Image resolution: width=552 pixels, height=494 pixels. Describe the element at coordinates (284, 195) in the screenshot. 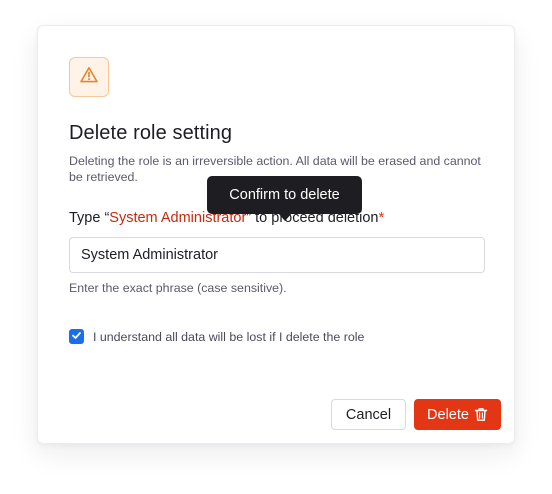

I see `confirm-tooltip: Confirm to delete` at that location.